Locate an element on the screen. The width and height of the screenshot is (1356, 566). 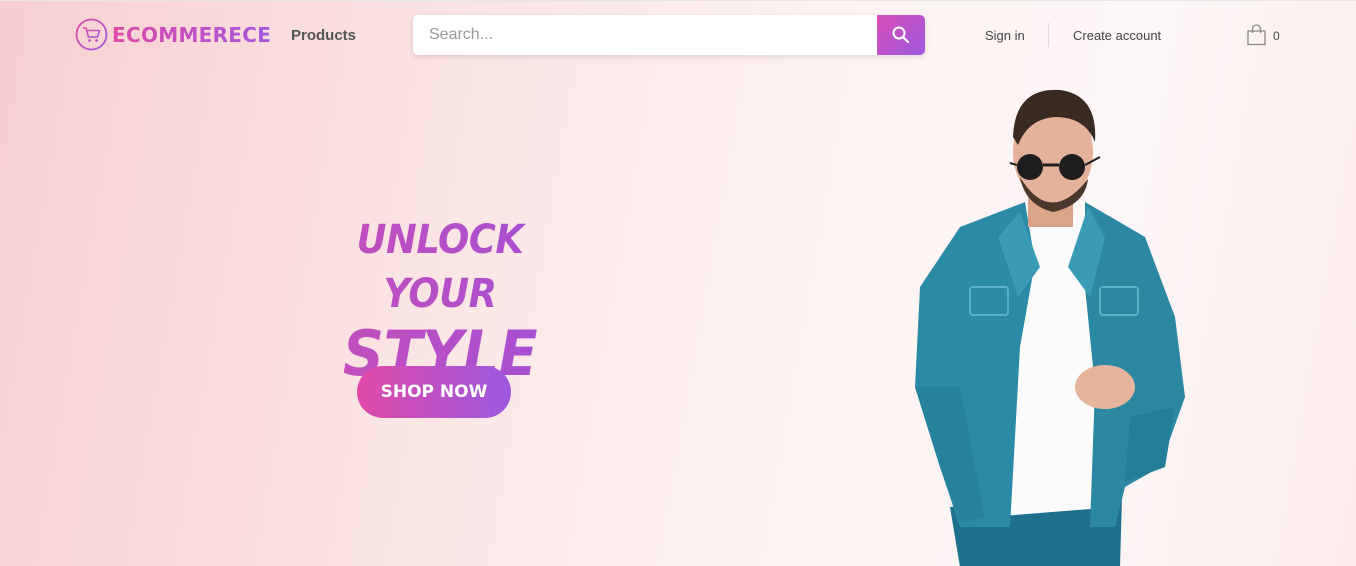
cart-button: 0 is located at coordinates (1263, 35).